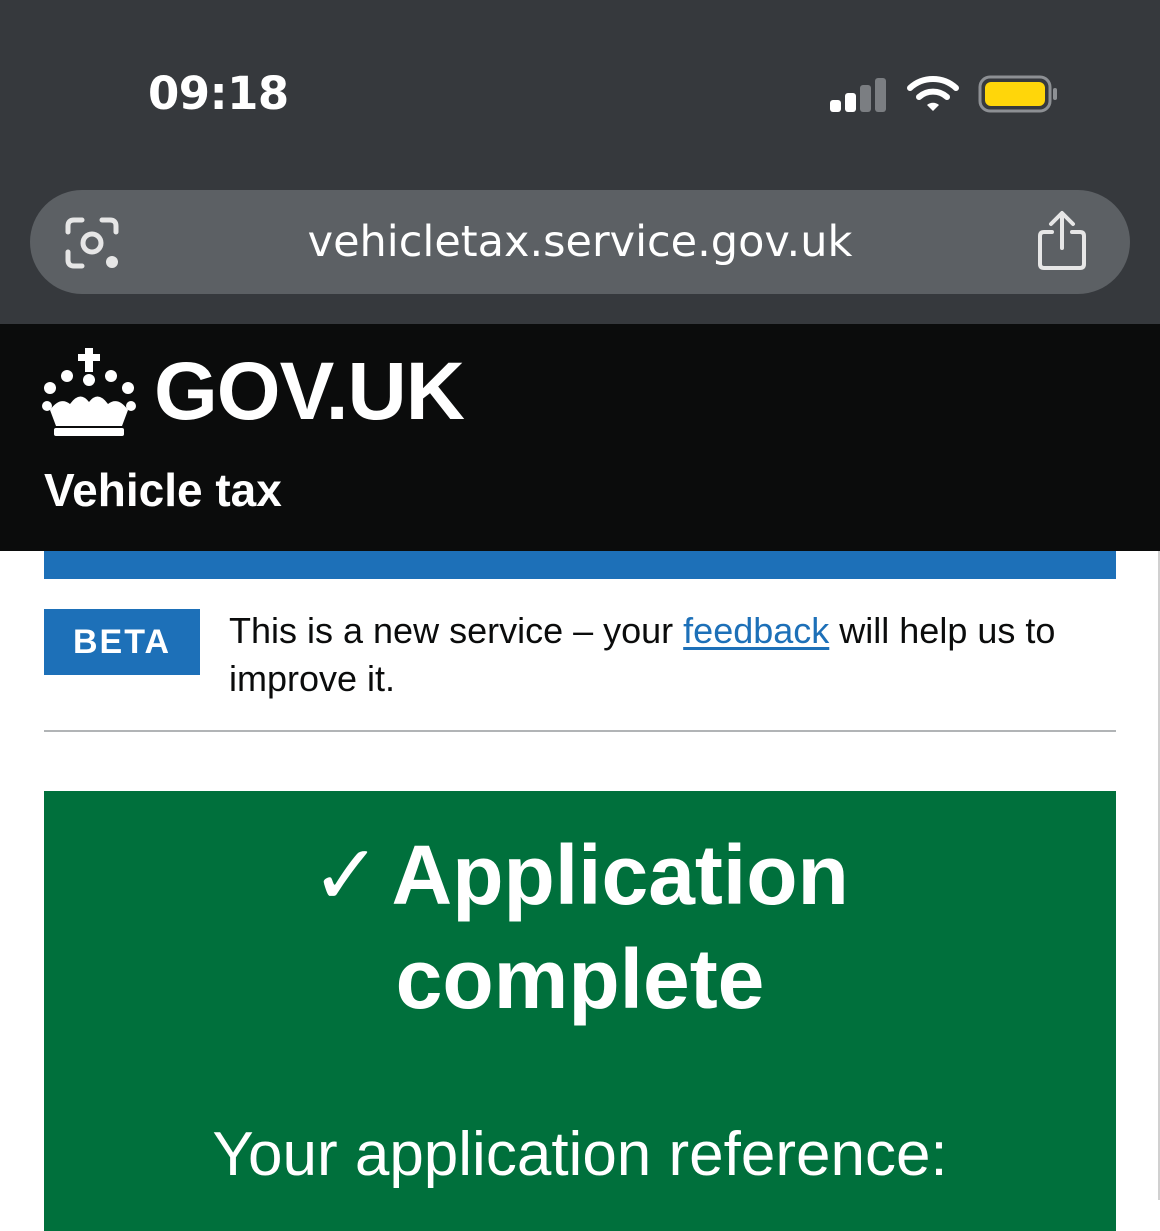 This screenshot has height=1231, width=1160. What do you see at coordinates (933, 93) in the screenshot?
I see `wifi-icon` at bounding box center [933, 93].